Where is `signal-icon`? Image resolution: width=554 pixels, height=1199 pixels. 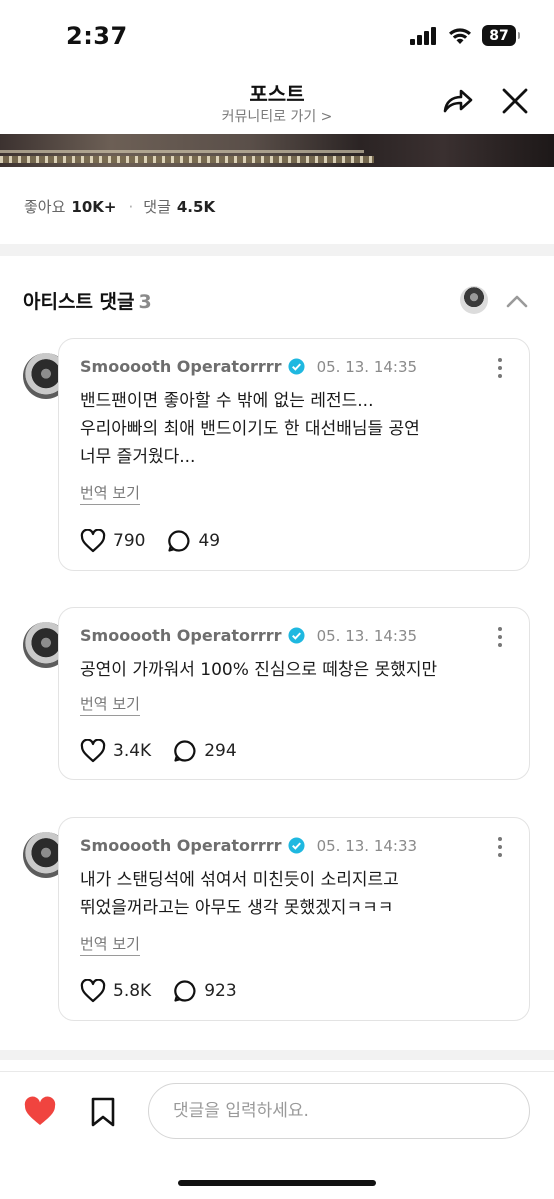 signal-icon is located at coordinates (423, 35).